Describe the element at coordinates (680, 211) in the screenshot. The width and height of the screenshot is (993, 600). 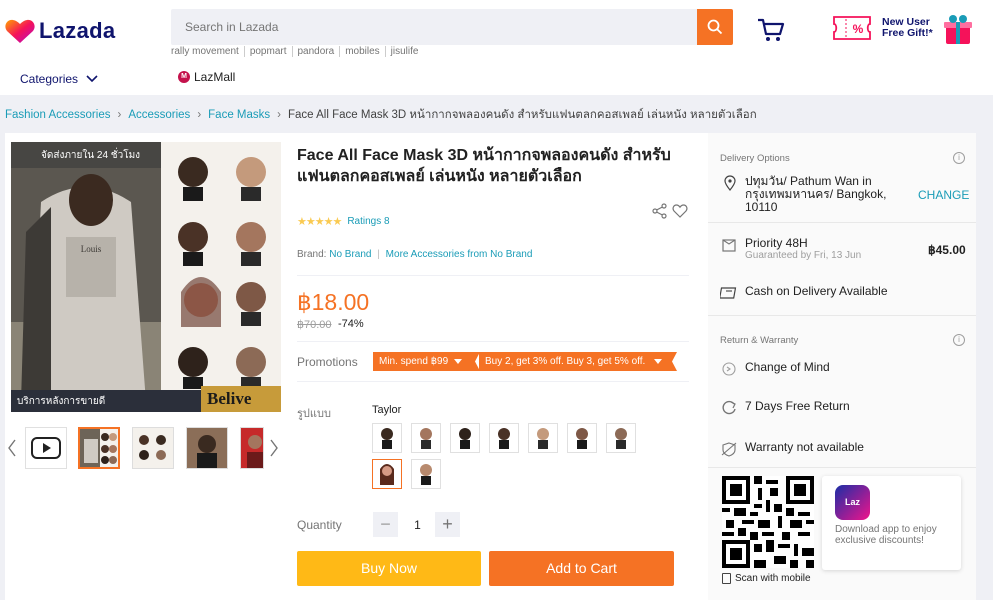
I see `heart-icon` at that location.